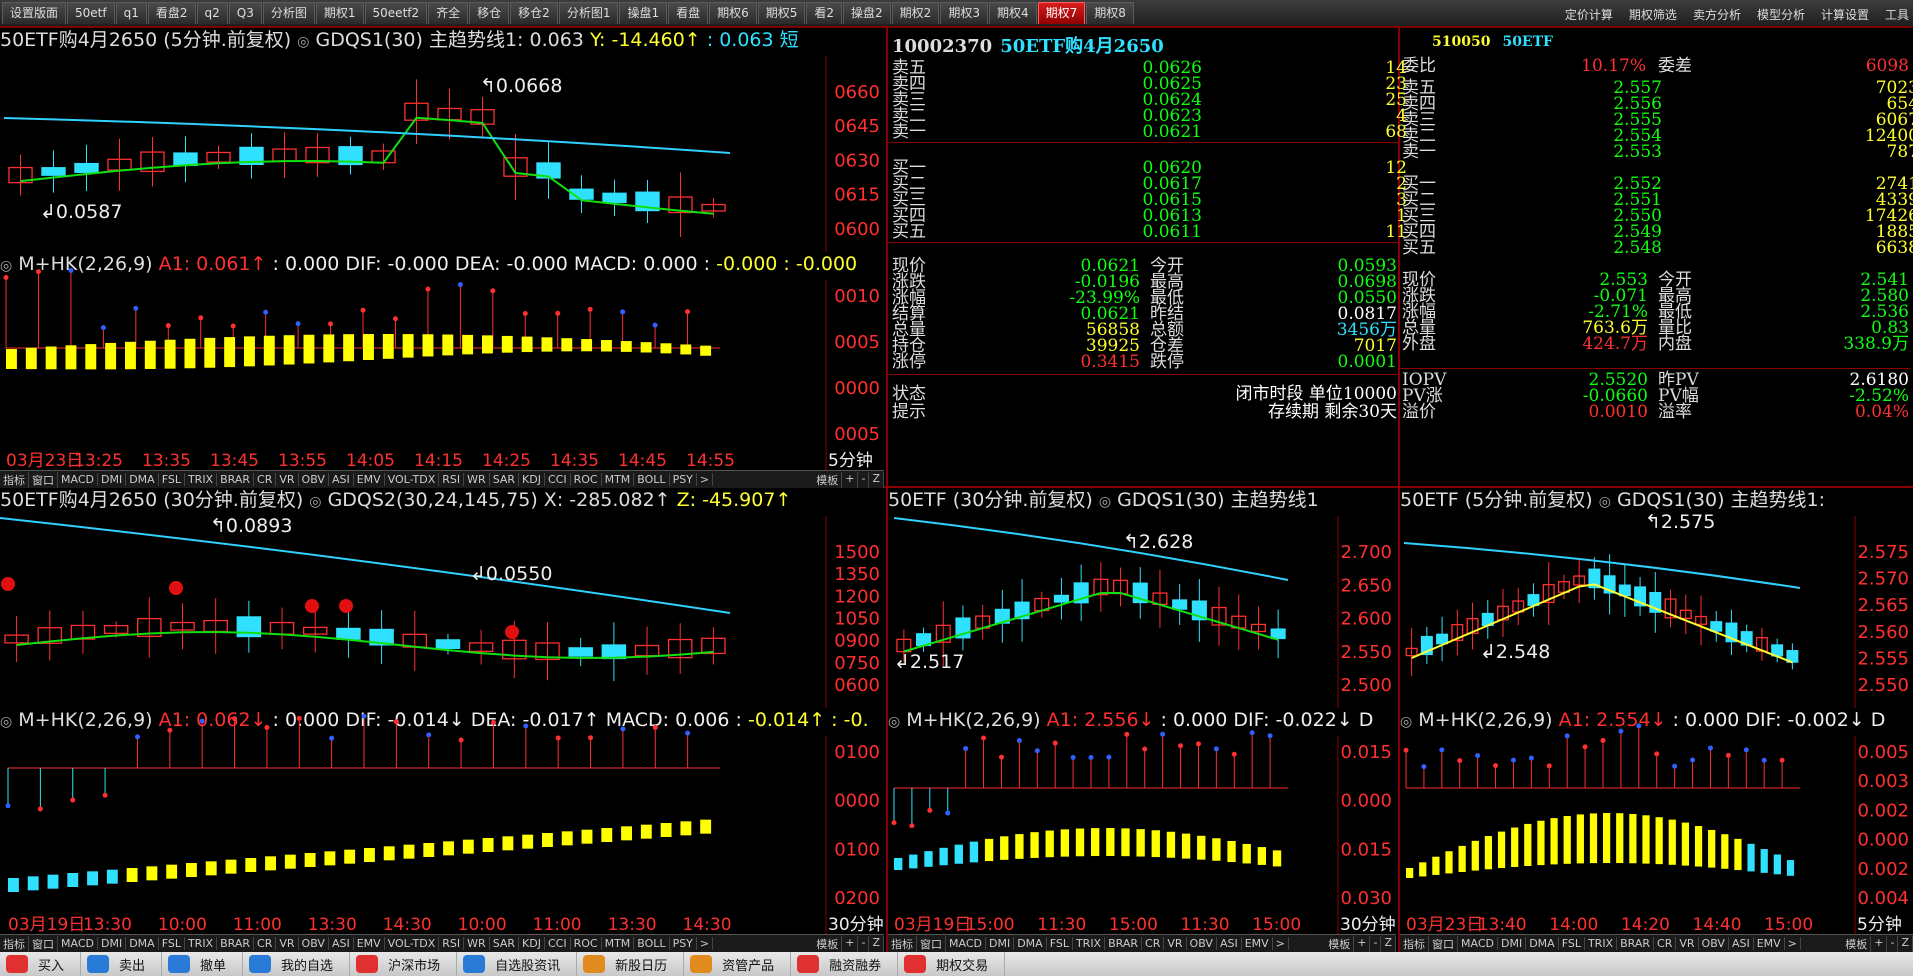 This screenshot has width=1913, height=976. What do you see at coordinates (1717, 14) in the screenshot?
I see `top-menu-item-2: 卖方分析` at bounding box center [1717, 14].